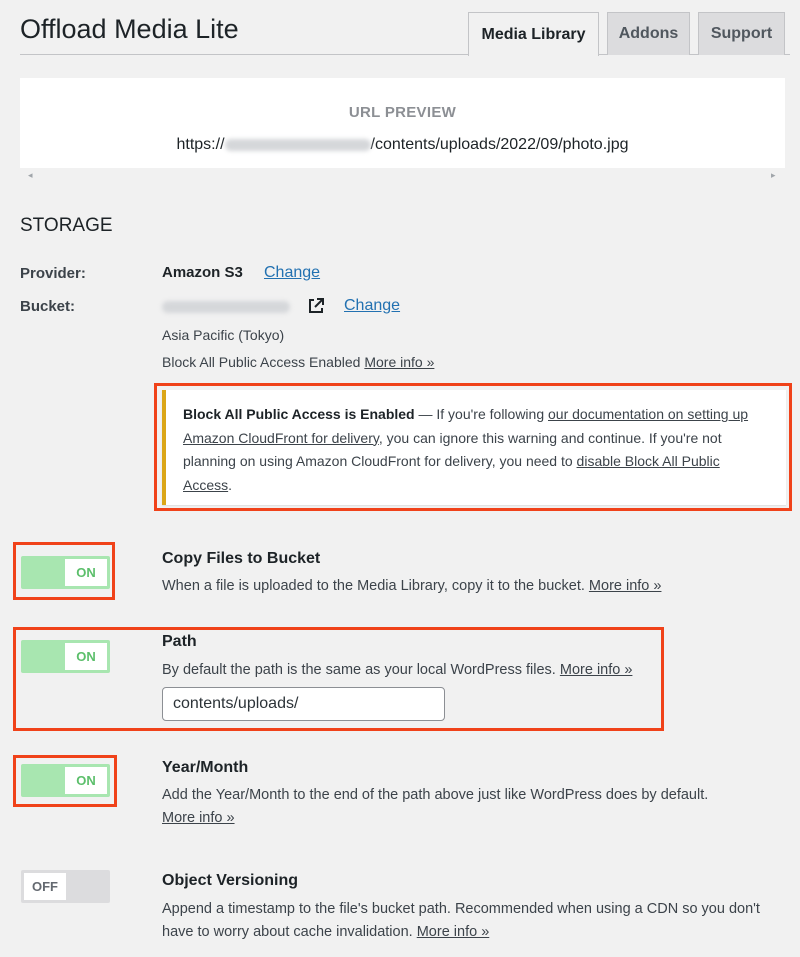 The height and width of the screenshot is (957, 800). I want to click on storage-section-title: STORAGE, so click(66, 225).